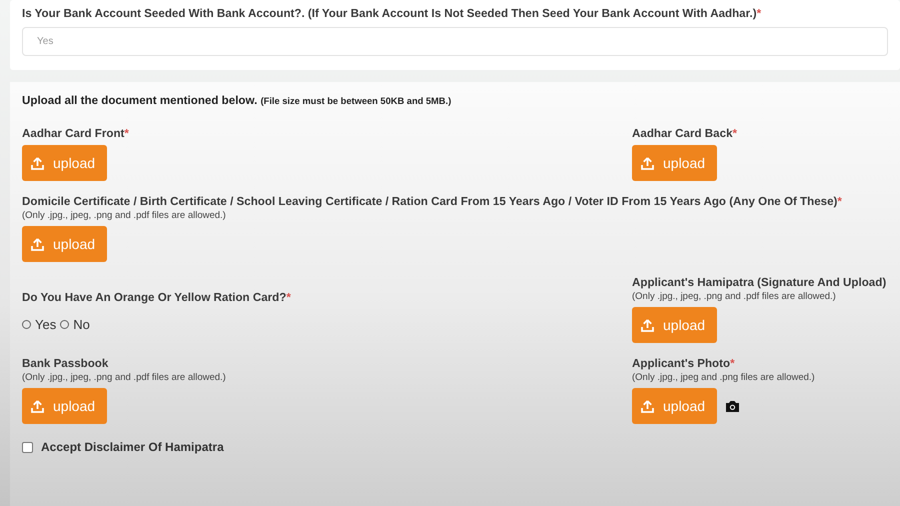  What do you see at coordinates (455, 41) in the screenshot?
I see `select-field: Yes` at bounding box center [455, 41].